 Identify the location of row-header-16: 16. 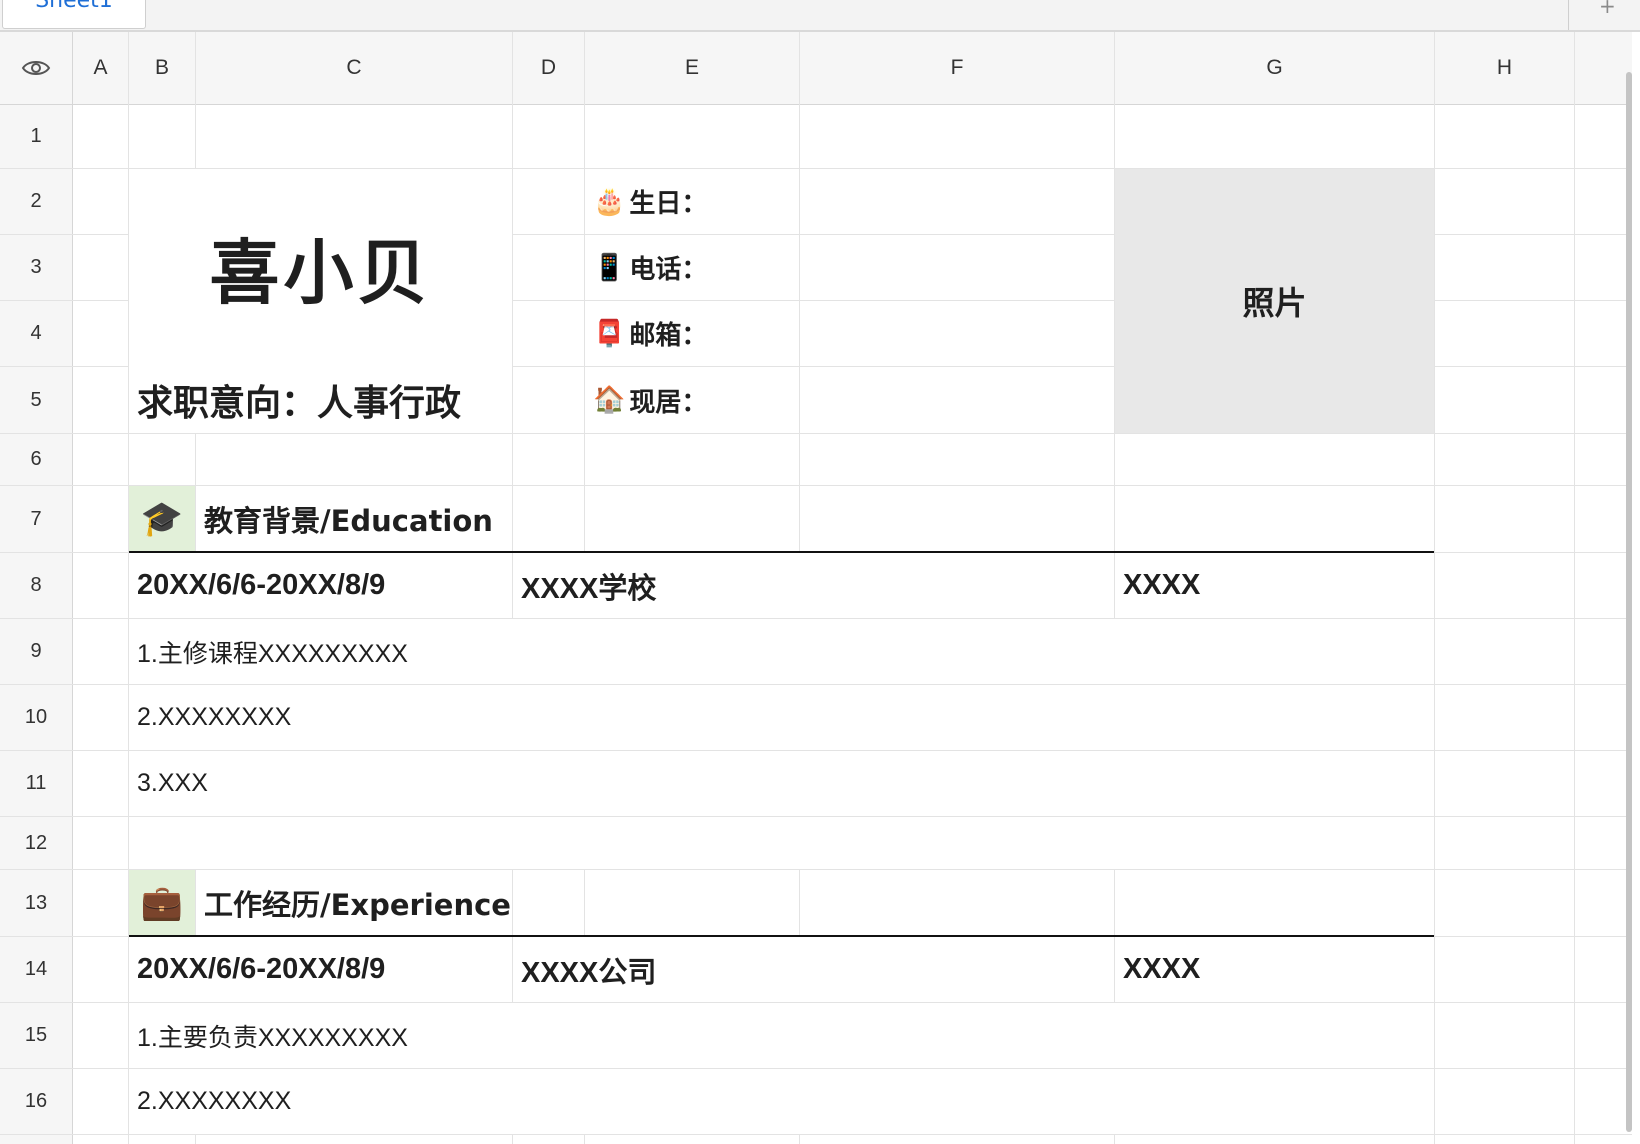
(36, 1101).